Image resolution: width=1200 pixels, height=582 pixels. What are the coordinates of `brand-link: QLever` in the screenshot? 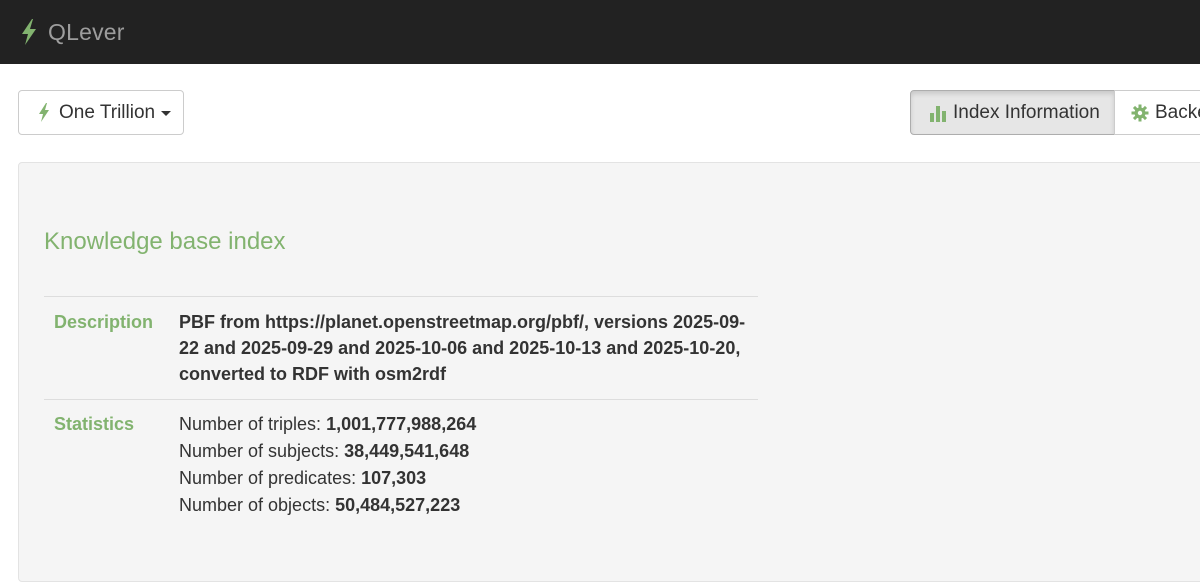 It's located at (72, 32).